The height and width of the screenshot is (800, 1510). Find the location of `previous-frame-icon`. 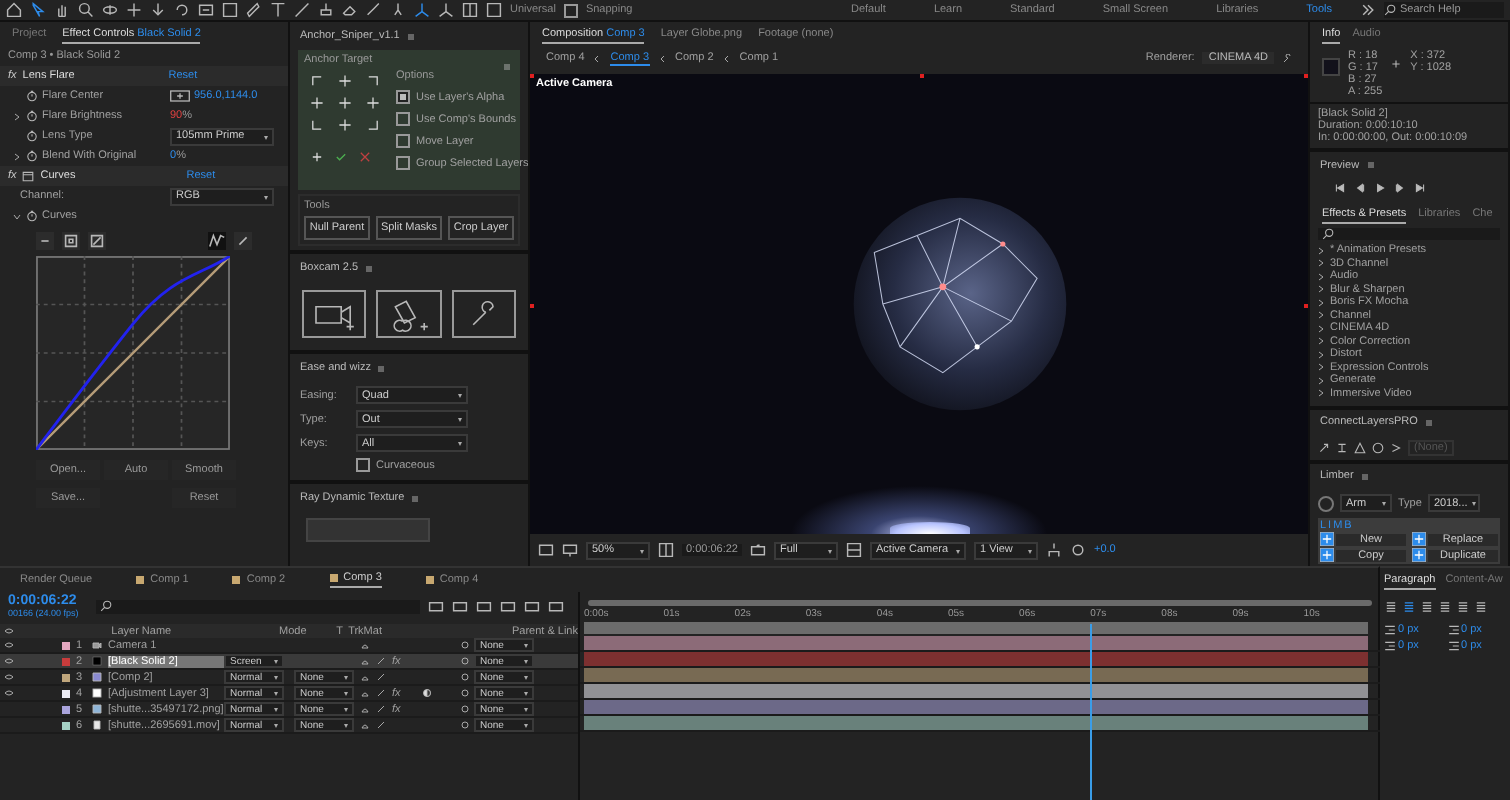

previous-frame-icon is located at coordinates (1360, 188).